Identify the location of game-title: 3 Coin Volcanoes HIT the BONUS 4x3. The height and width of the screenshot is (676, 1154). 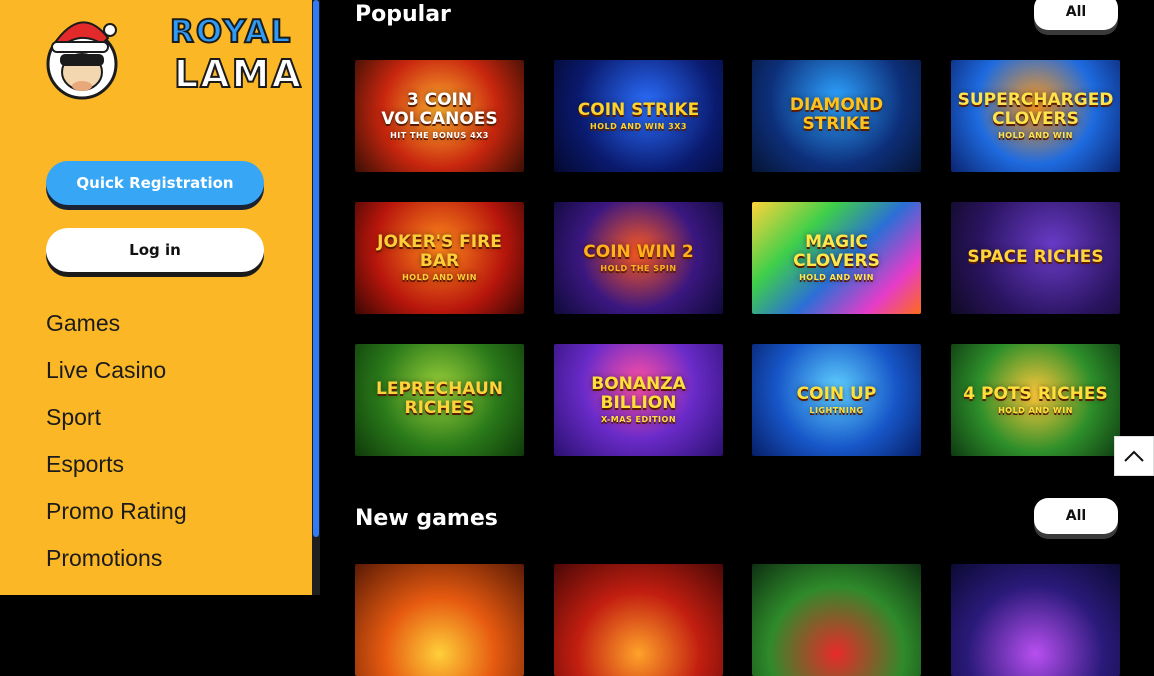
(439, 115).